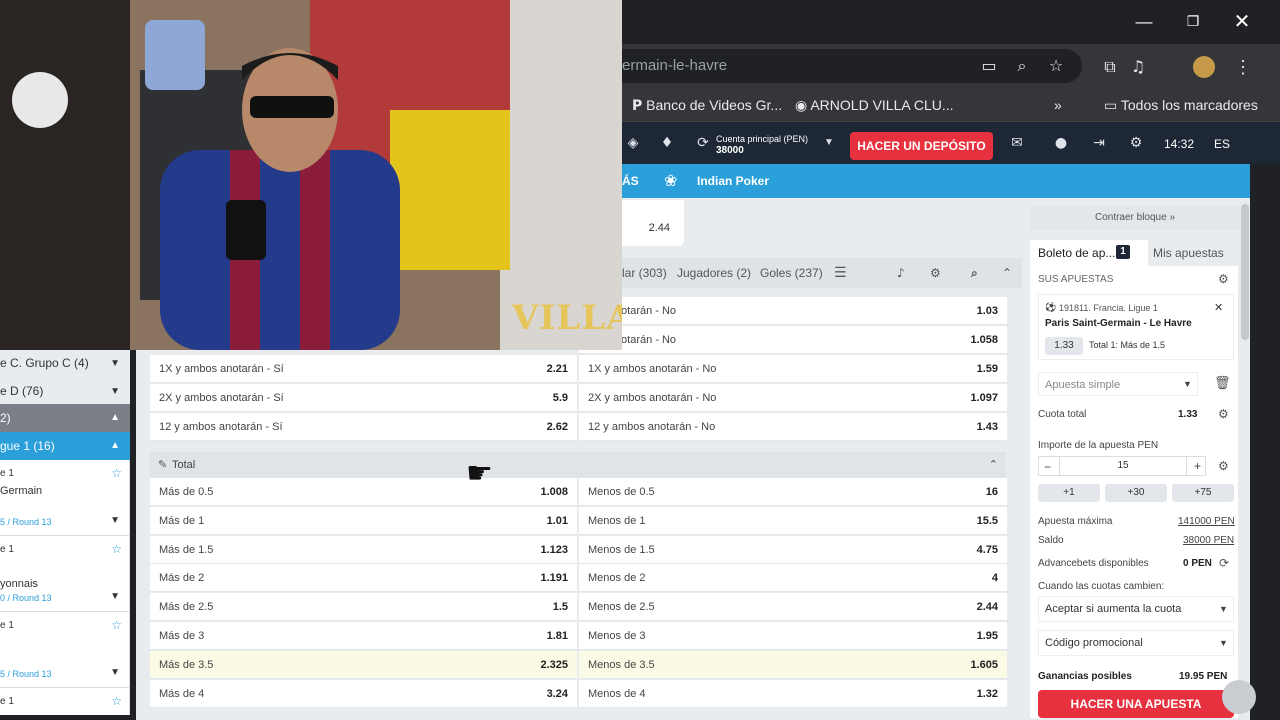 Image resolution: width=1280 pixels, height=720 pixels. Describe the element at coordinates (162, 464) in the screenshot. I see `pin-icon: ✎` at that location.